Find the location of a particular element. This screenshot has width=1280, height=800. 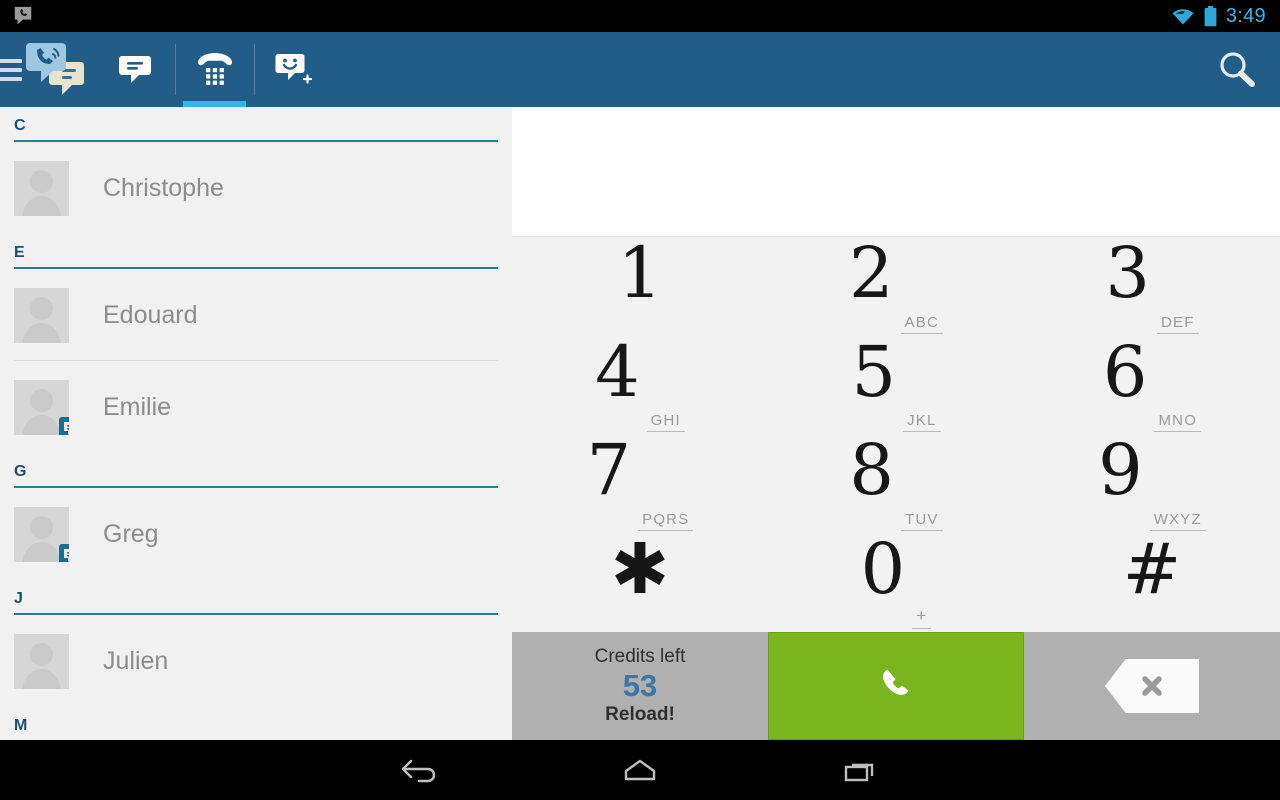

dialpad-key-0: 0 + is located at coordinates (896, 583).